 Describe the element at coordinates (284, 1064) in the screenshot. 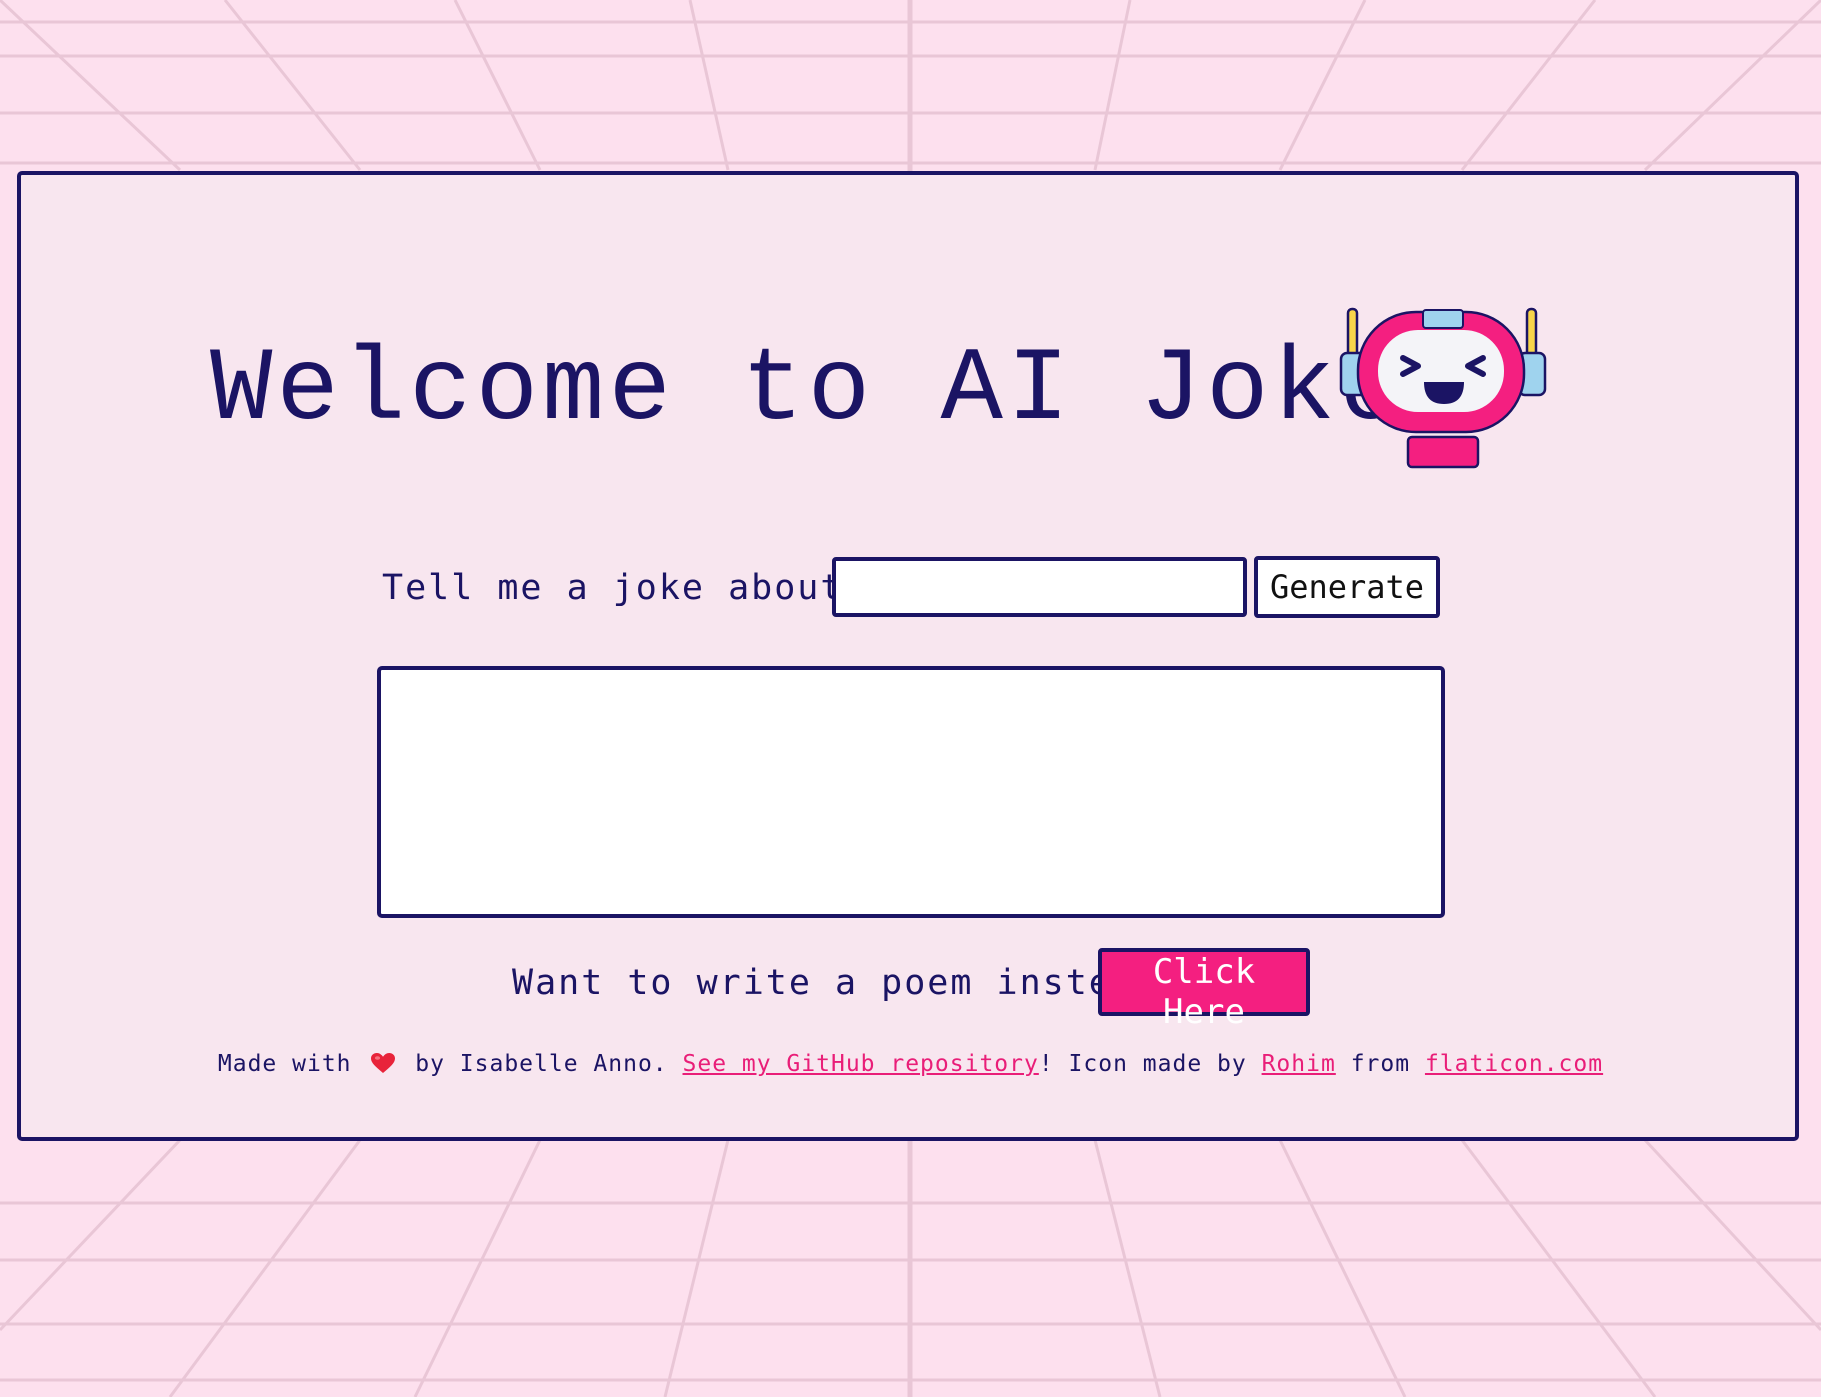

I see `footer-made-with: Made with` at that location.